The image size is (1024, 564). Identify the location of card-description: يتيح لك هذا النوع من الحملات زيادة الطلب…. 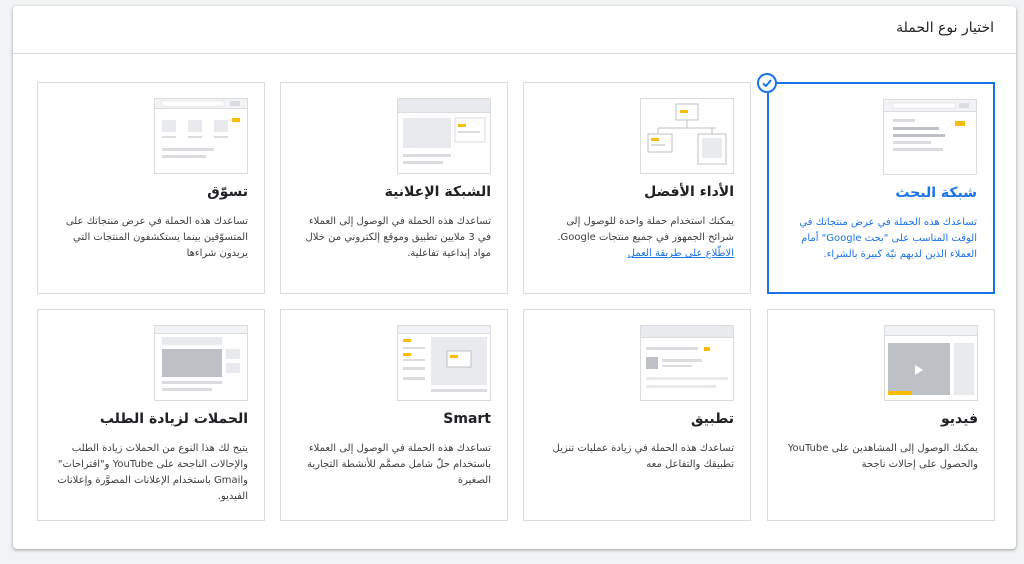
(152, 472).